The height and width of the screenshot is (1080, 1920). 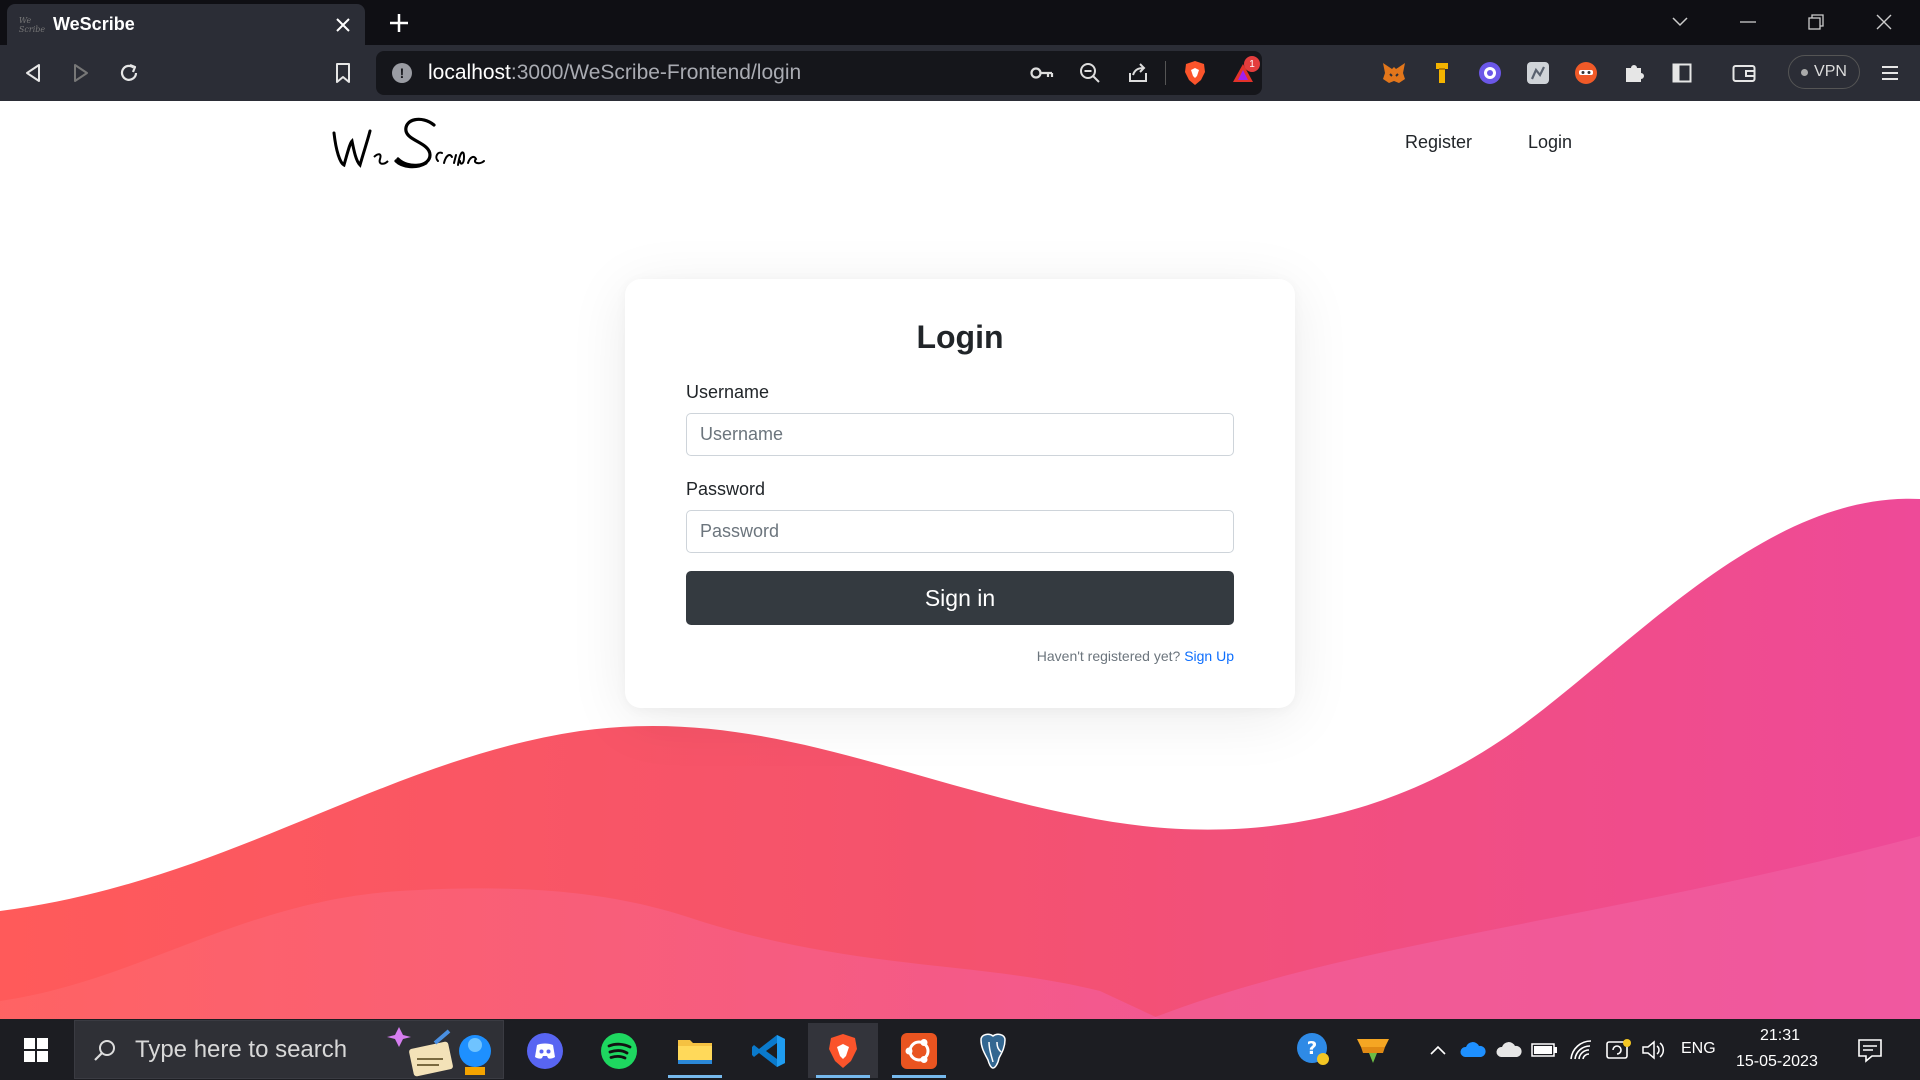 I want to click on brave-rewards-icon: 1, so click(x=1243, y=73).